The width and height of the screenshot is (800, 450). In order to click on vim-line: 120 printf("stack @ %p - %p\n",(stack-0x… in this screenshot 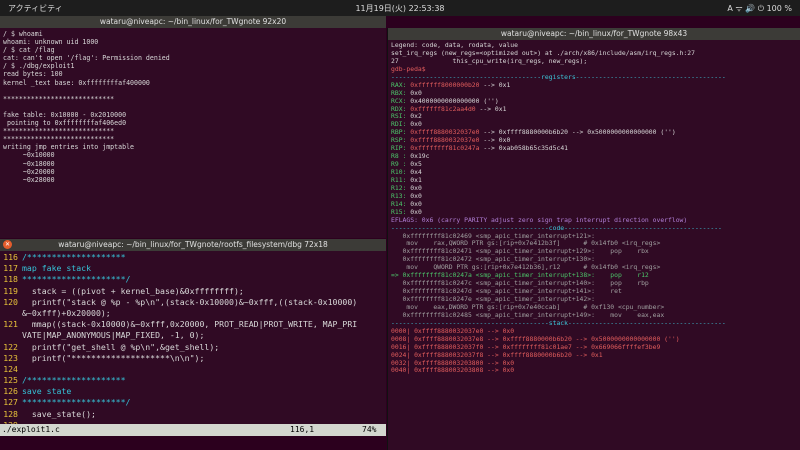, I will do `click(193, 302)`.